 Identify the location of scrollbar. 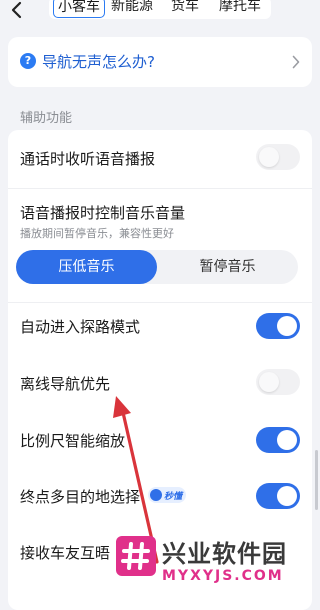
(316, 480).